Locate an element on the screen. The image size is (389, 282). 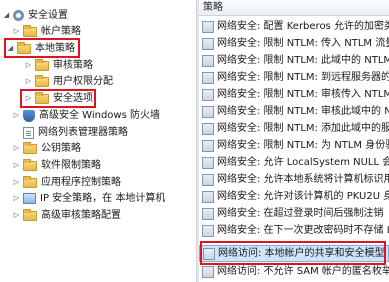
tree-item-local-policies: ◢ 本地策略 is located at coordinates (40, 48).